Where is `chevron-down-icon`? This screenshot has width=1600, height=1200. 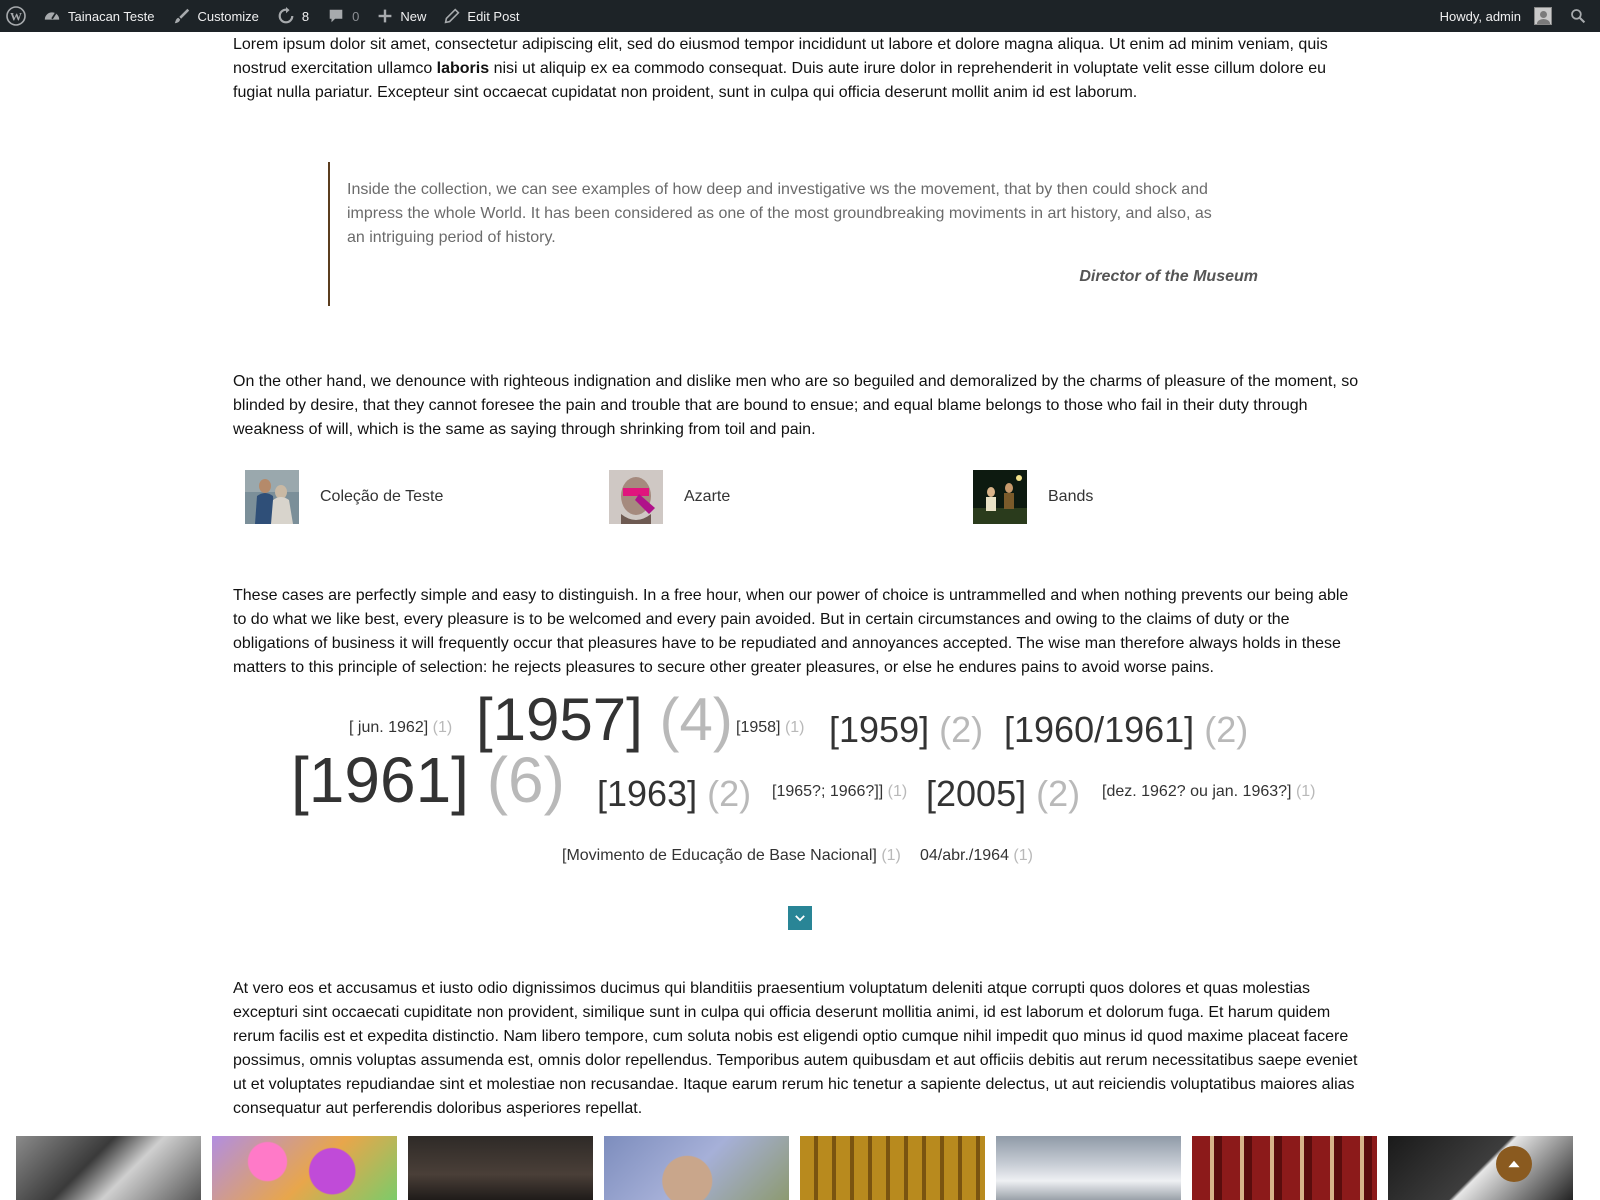 chevron-down-icon is located at coordinates (800, 918).